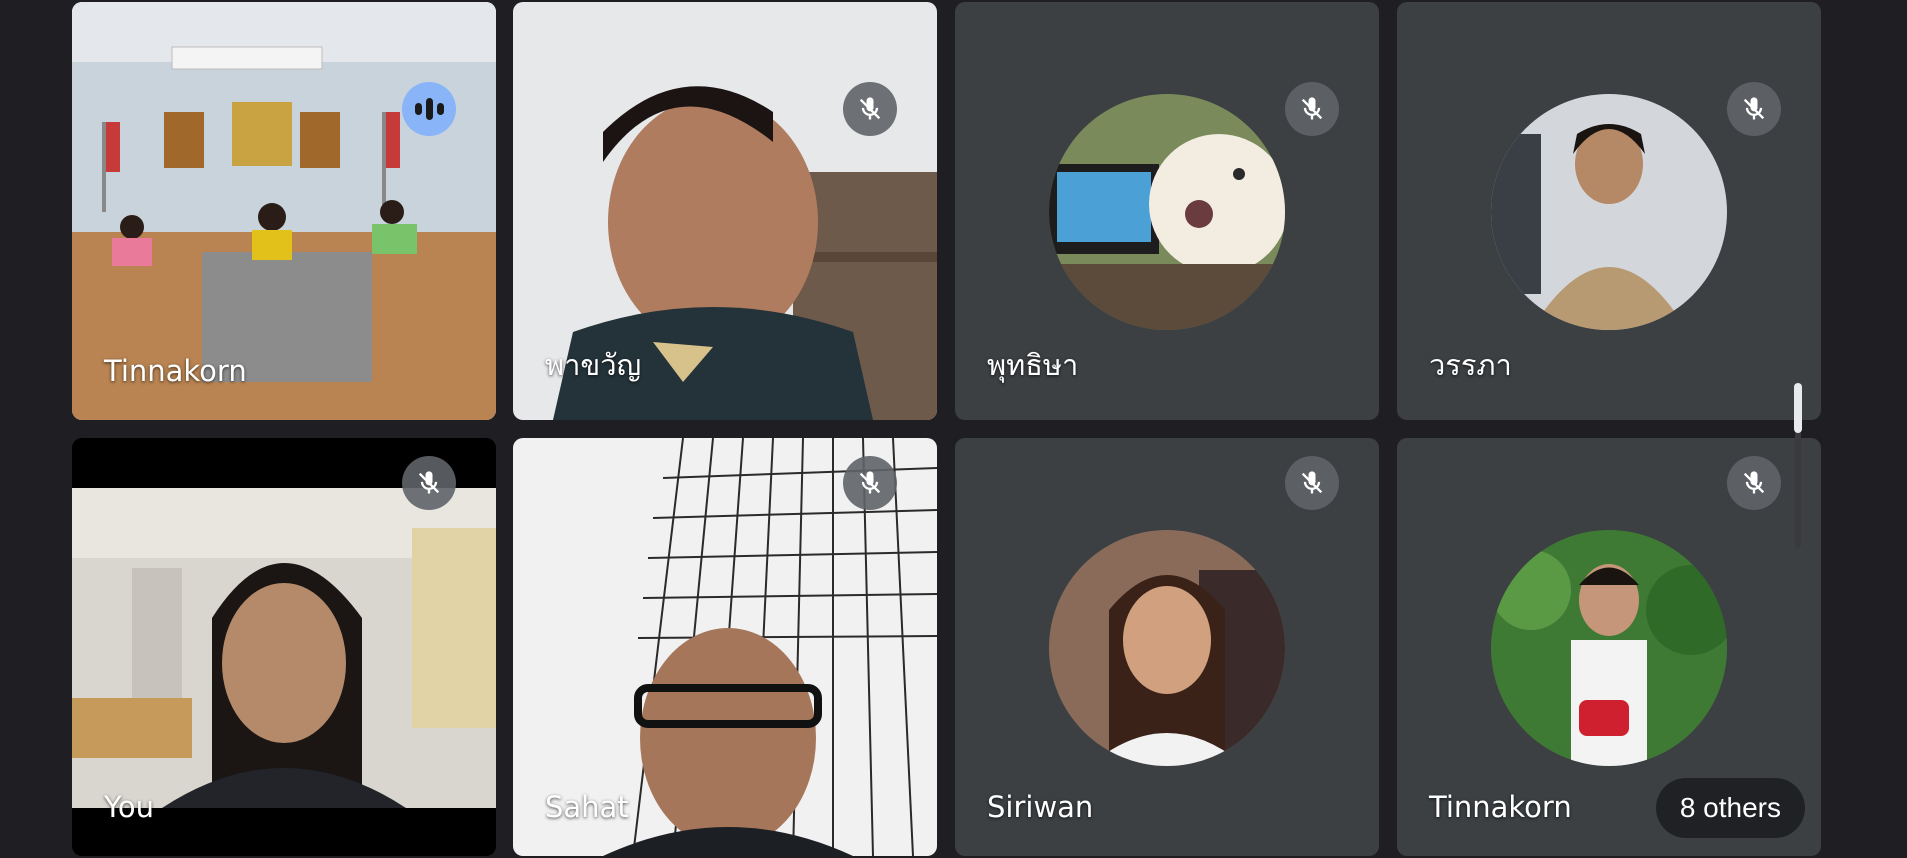  I want to click on participant-tile-wanpha: วรรภา, so click(1609, 211).